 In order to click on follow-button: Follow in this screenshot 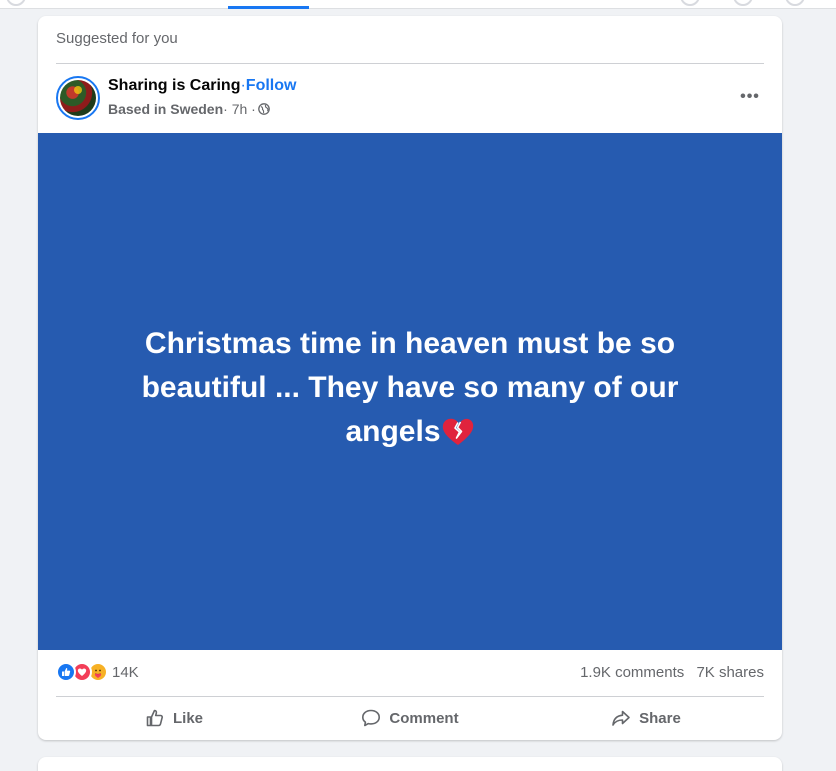, I will do `click(271, 85)`.